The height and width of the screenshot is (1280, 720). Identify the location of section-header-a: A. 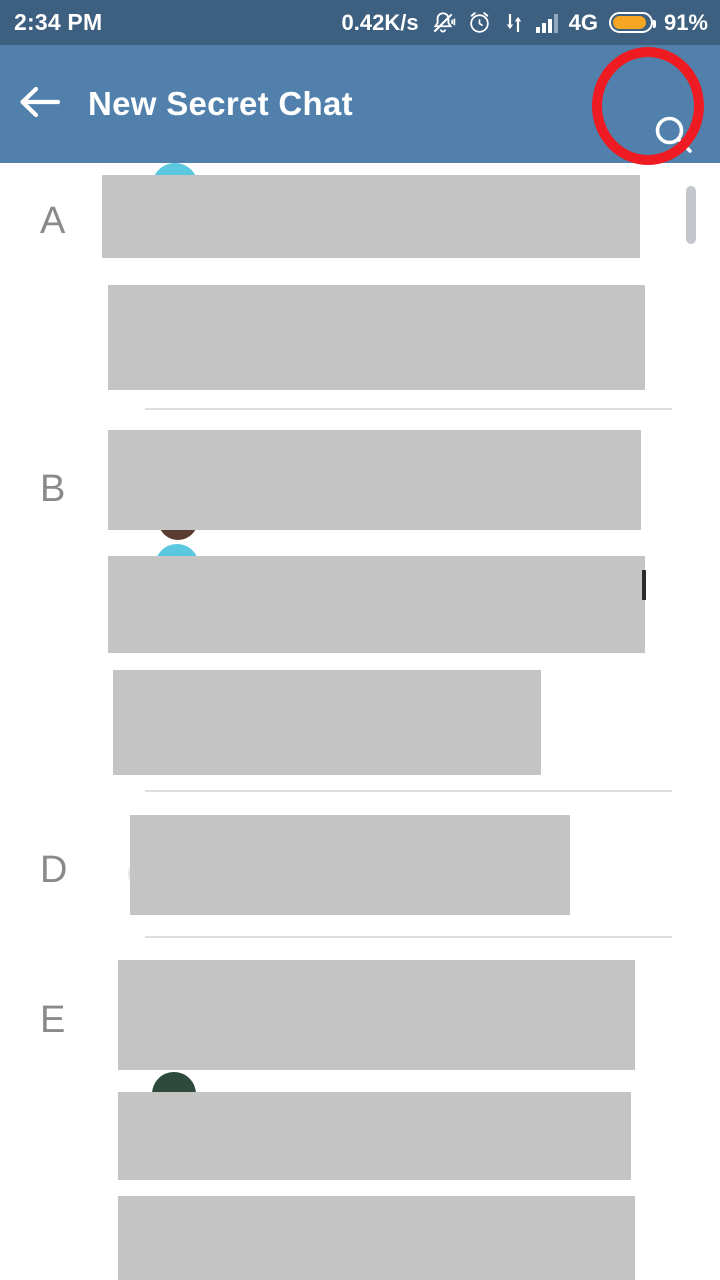
(53, 221).